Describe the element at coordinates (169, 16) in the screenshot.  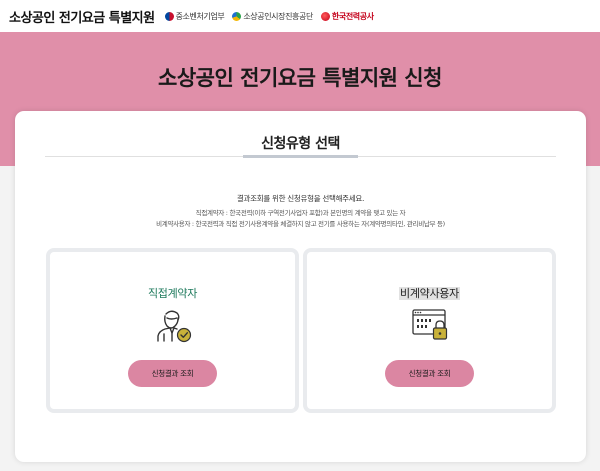
I see `taegeuk-logo-icon` at that location.